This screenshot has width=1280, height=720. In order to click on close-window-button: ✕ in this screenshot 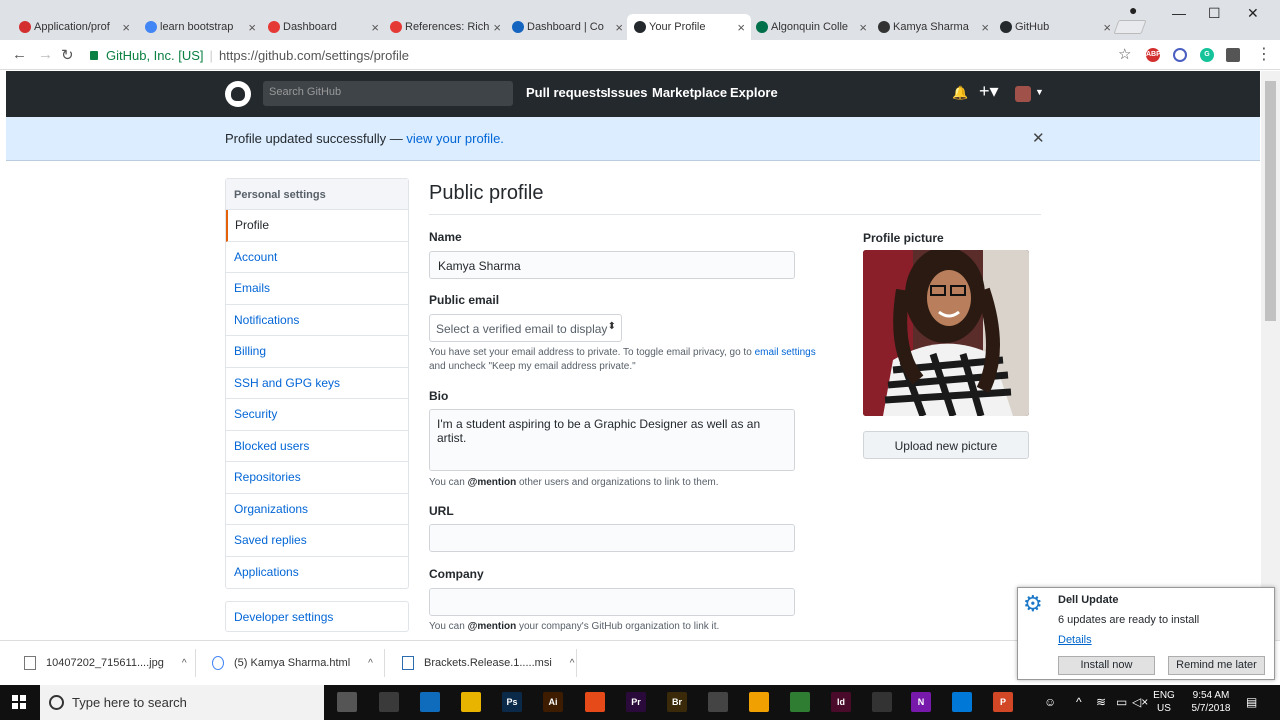, I will do `click(1253, 13)`.